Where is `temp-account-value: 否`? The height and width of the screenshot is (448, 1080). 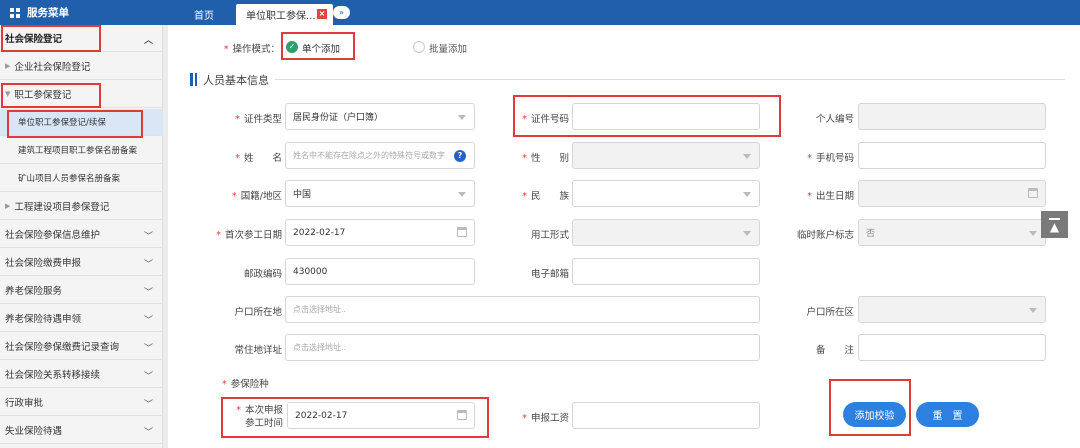 temp-account-value: 否 is located at coordinates (871, 234).